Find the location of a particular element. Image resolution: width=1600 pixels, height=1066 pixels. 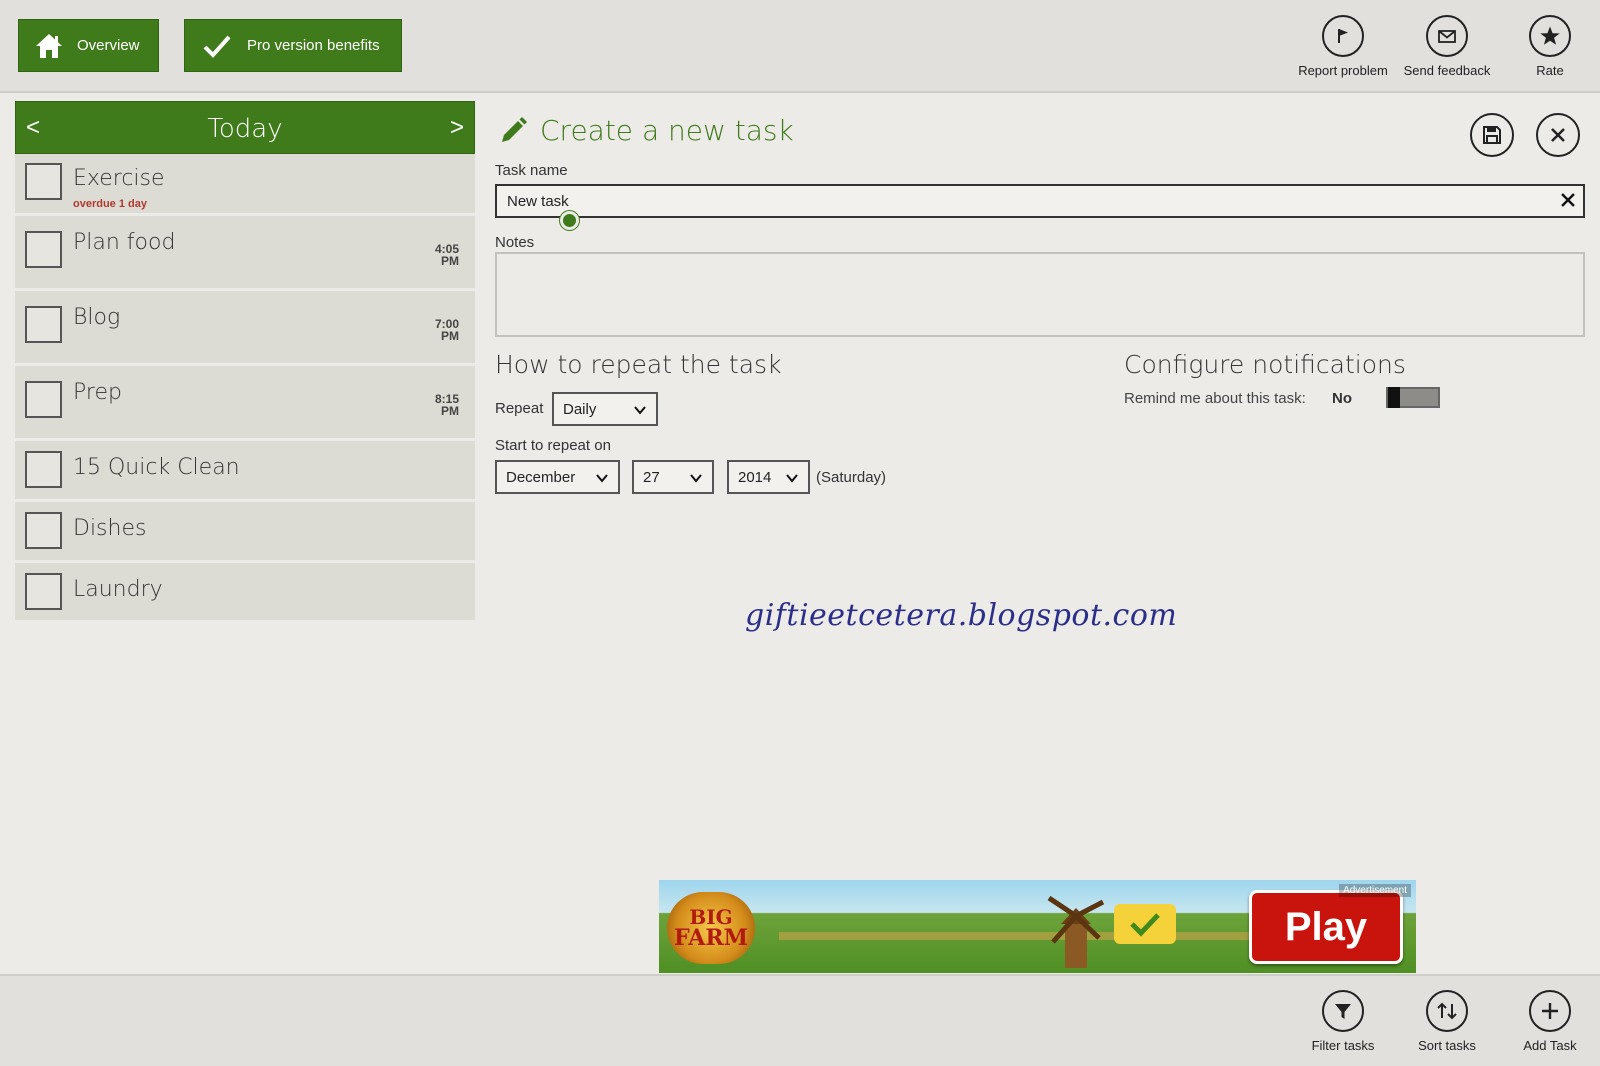

envelope-icon is located at coordinates (1447, 36).